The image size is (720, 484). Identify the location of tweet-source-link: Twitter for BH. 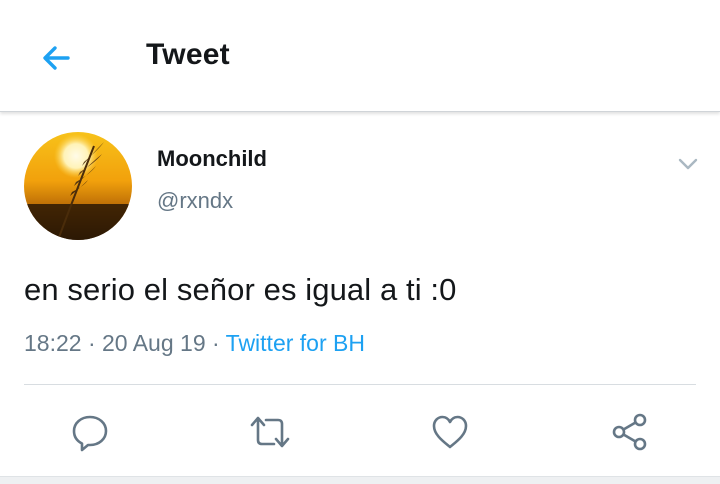
(295, 343).